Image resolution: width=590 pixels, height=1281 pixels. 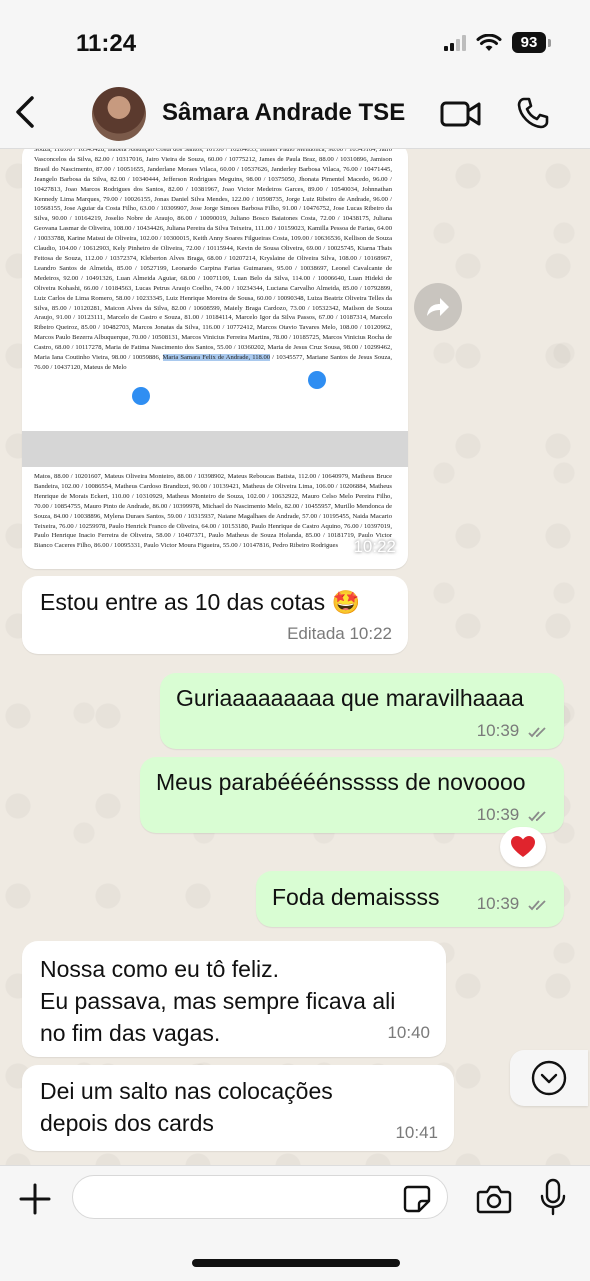 What do you see at coordinates (494, 1199) in the screenshot?
I see `camera-icon` at bounding box center [494, 1199].